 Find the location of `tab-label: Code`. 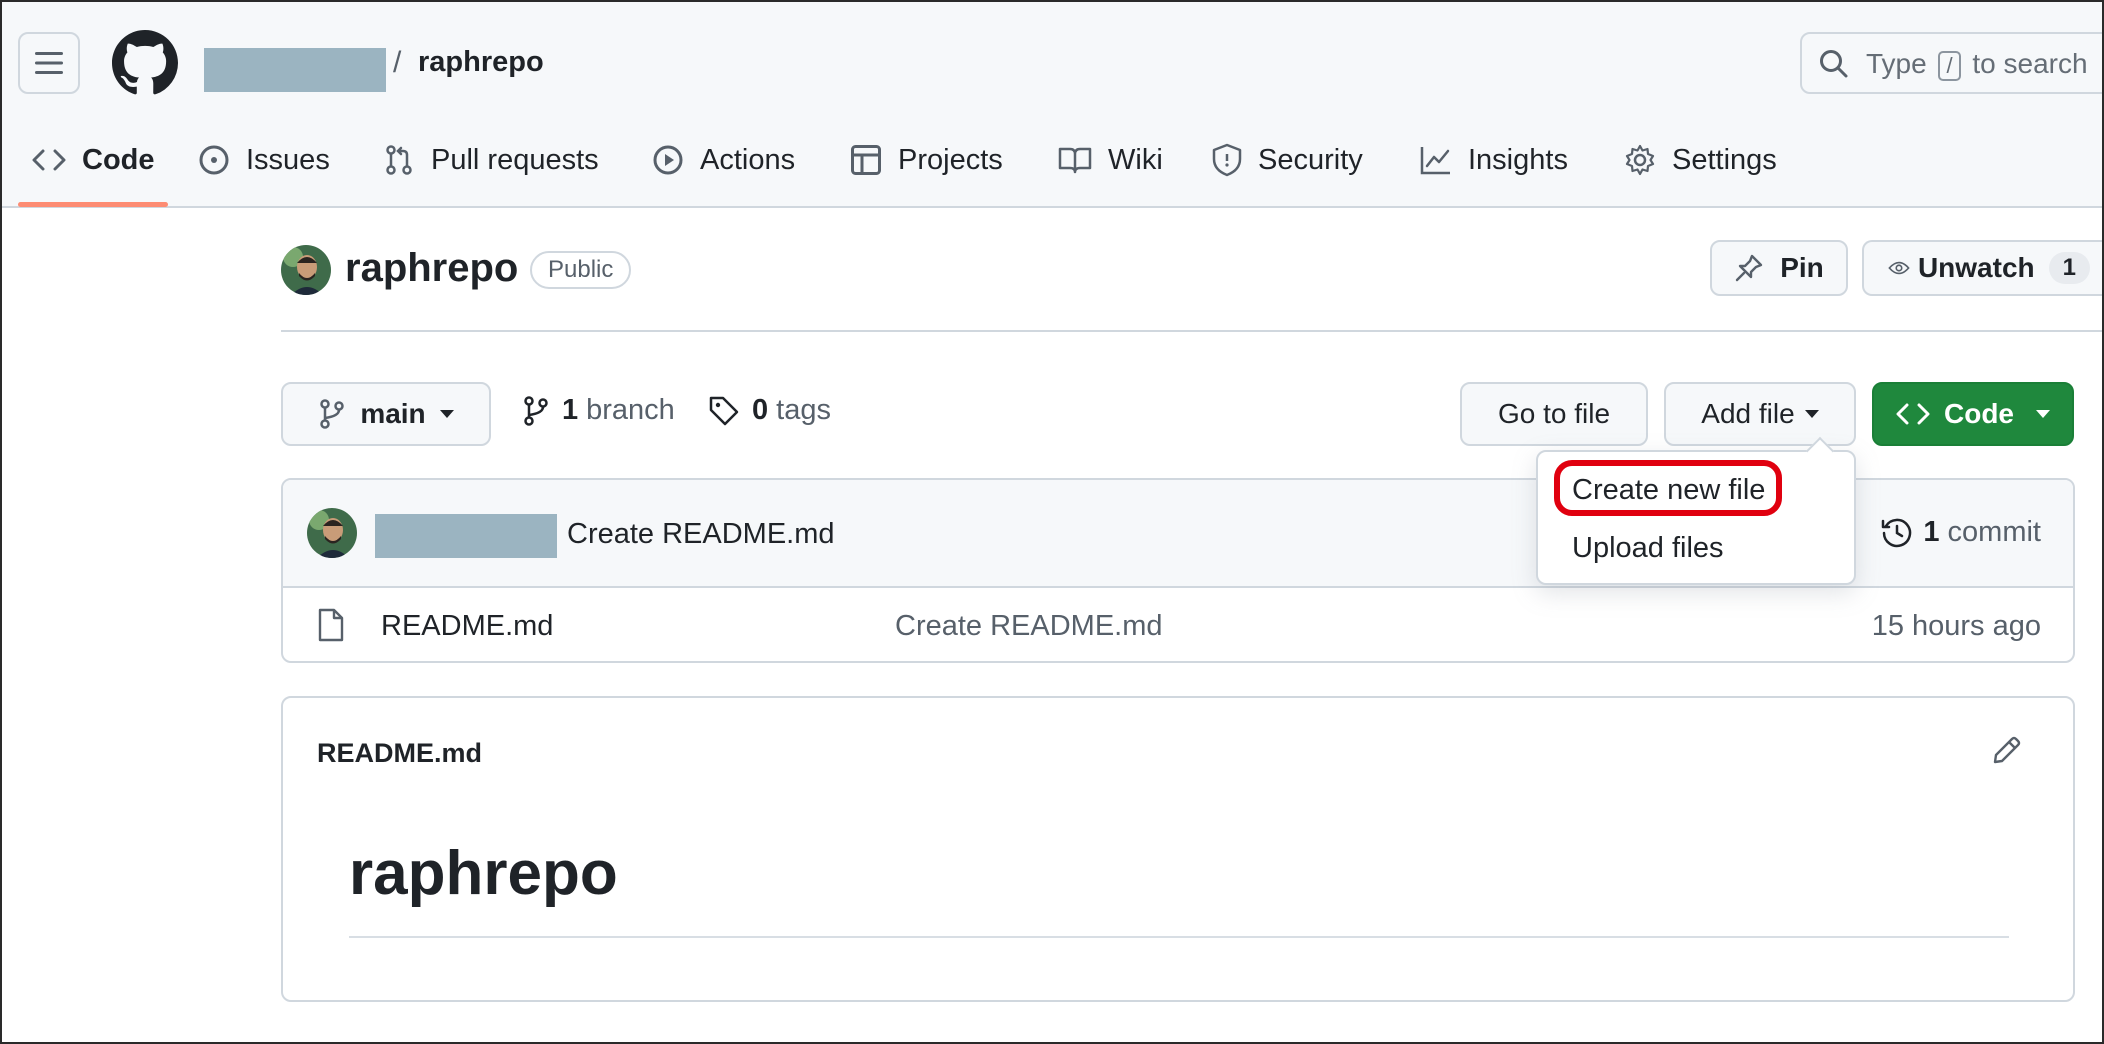

tab-label: Code is located at coordinates (118, 159).